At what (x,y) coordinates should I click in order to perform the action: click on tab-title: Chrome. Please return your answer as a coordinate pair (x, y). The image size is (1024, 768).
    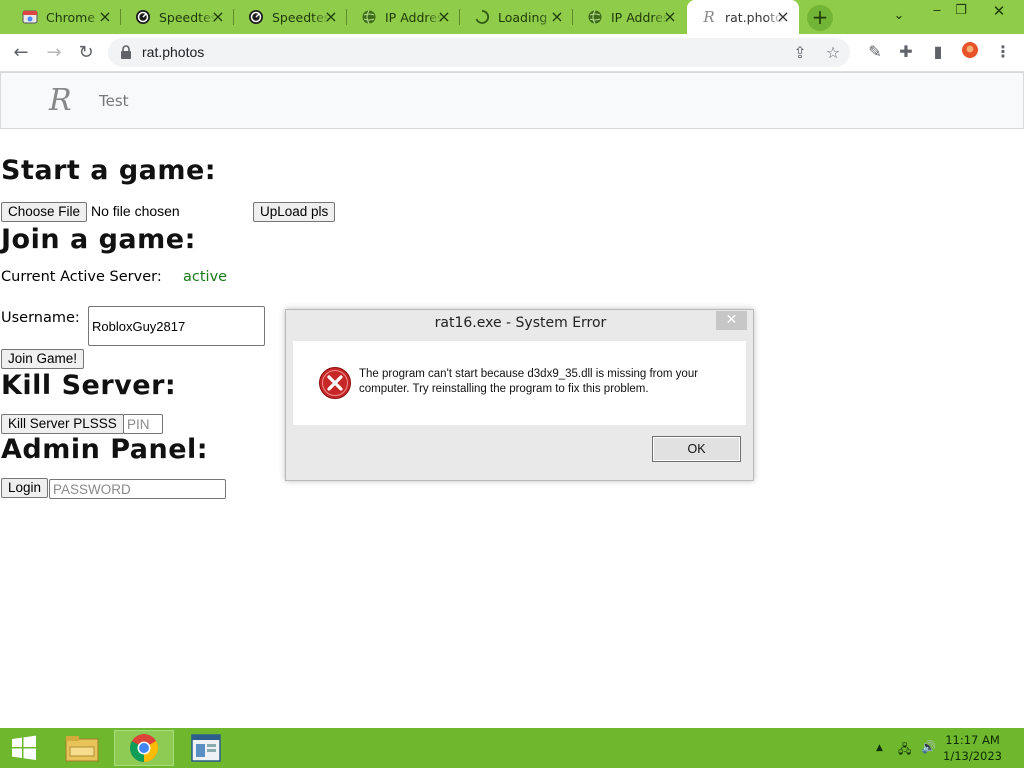
    Looking at the image, I should click on (71, 17).